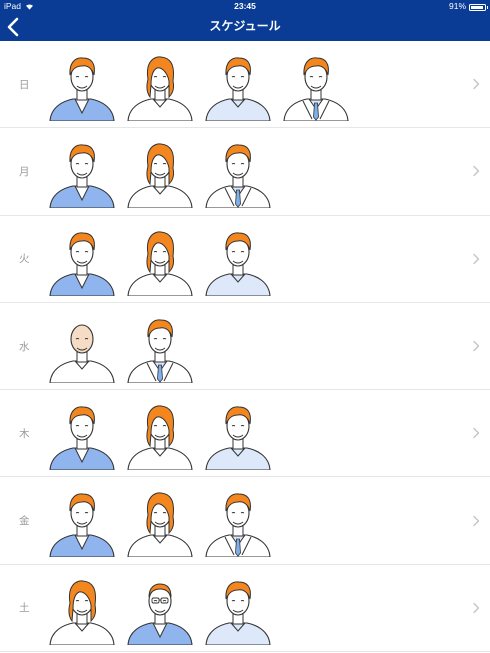  What do you see at coordinates (24, 259) in the screenshot?
I see `day-label: 火` at bounding box center [24, 259].